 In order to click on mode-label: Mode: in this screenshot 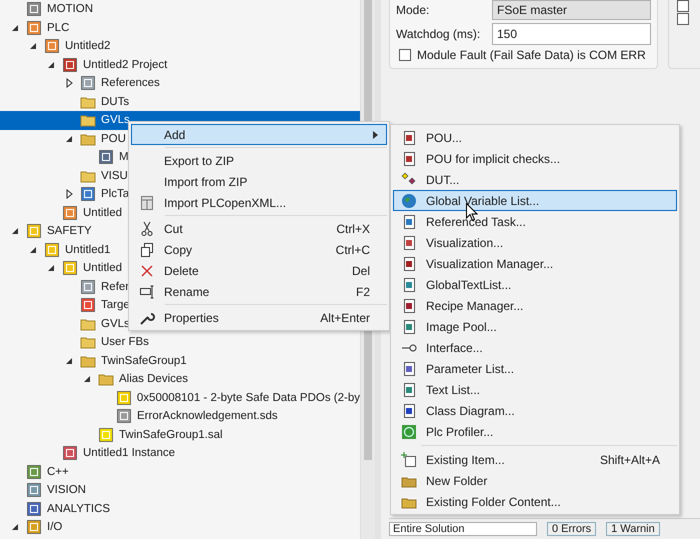, I will do `click(413, 10)`.